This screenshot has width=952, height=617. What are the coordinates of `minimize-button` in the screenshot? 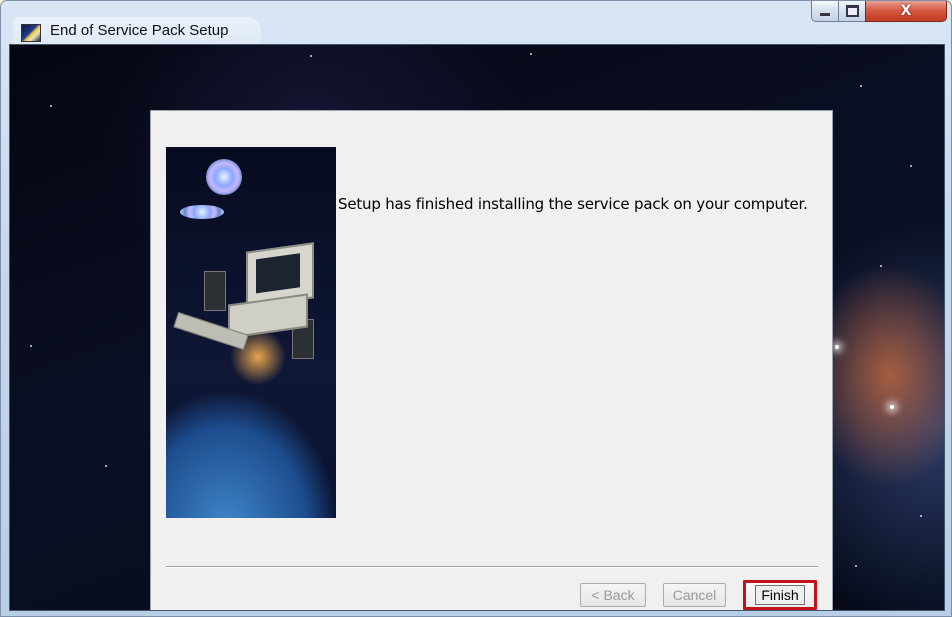 It's located at (825, 11).